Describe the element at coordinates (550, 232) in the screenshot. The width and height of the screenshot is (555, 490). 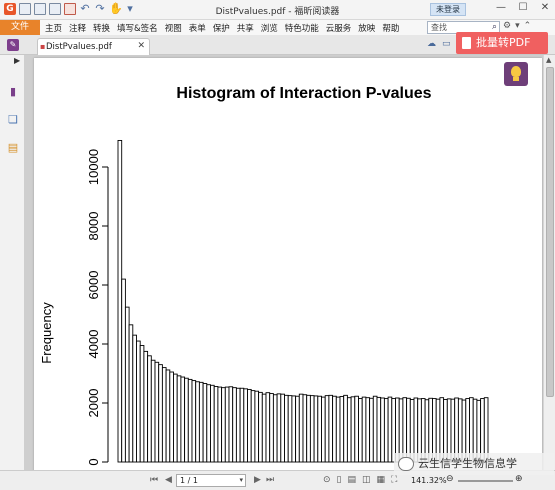
I see `scrollbar-thumb` at that location.